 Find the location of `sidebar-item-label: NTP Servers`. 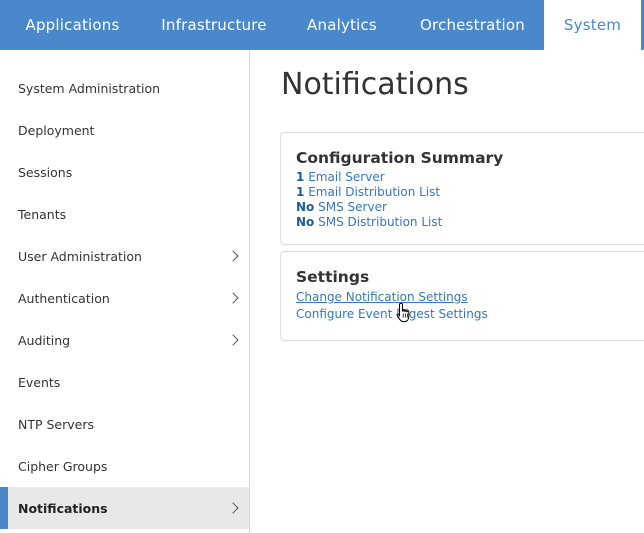

sidebar-item-label: NTP Servers is located at coordinates (56, 424).